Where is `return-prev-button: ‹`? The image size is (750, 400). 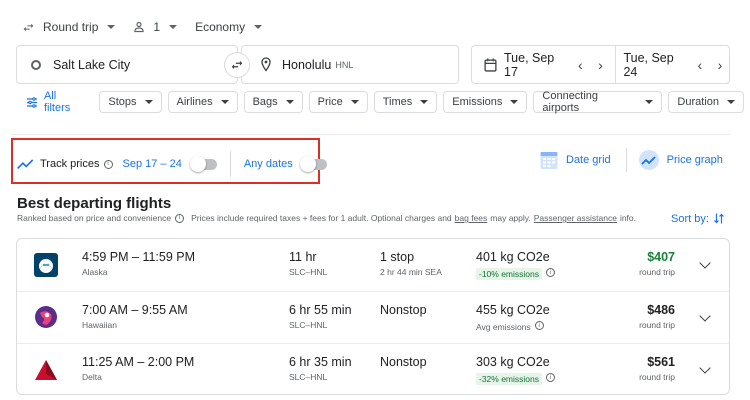
return-prev-button: ‹ is located at coordinates (700, 65).